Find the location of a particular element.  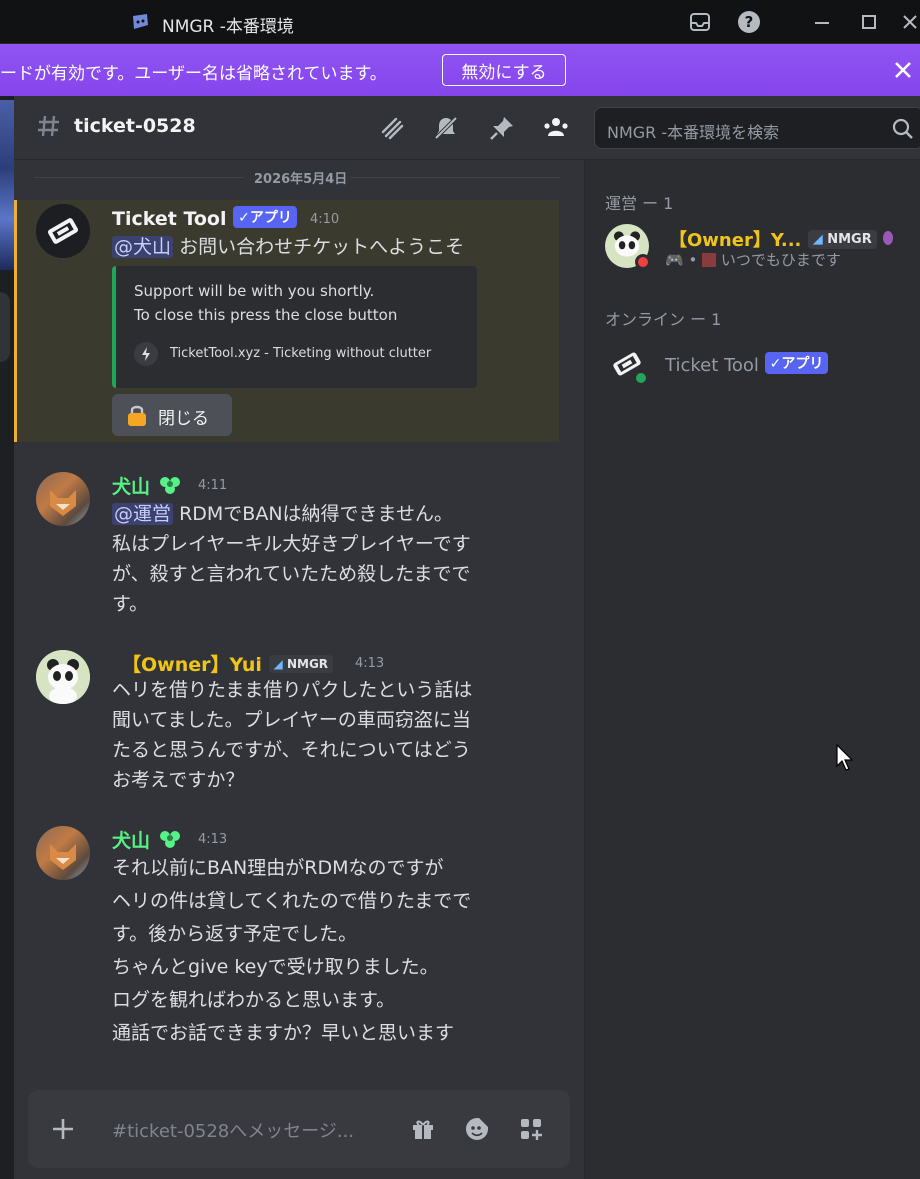

mouse-cursor-icon is located at coordinates (845, 757).